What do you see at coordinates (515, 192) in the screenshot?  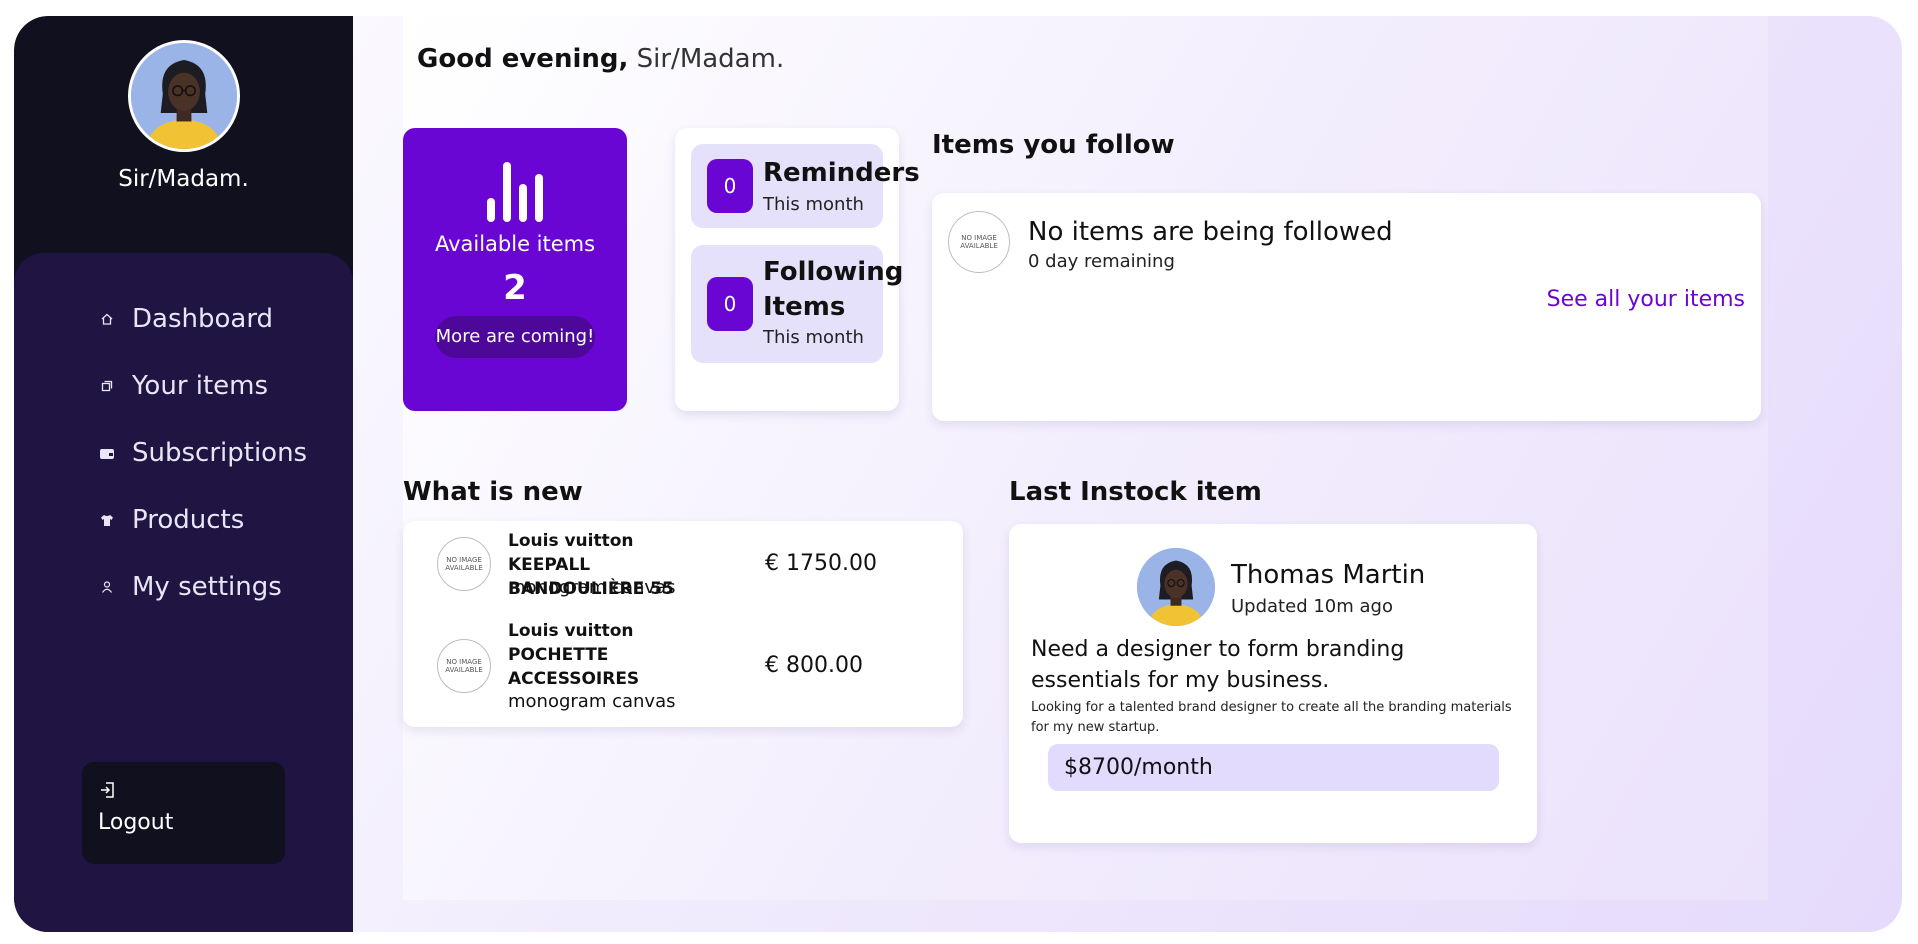 I see `bar-chart-icon` at bounding box center [515, 192].